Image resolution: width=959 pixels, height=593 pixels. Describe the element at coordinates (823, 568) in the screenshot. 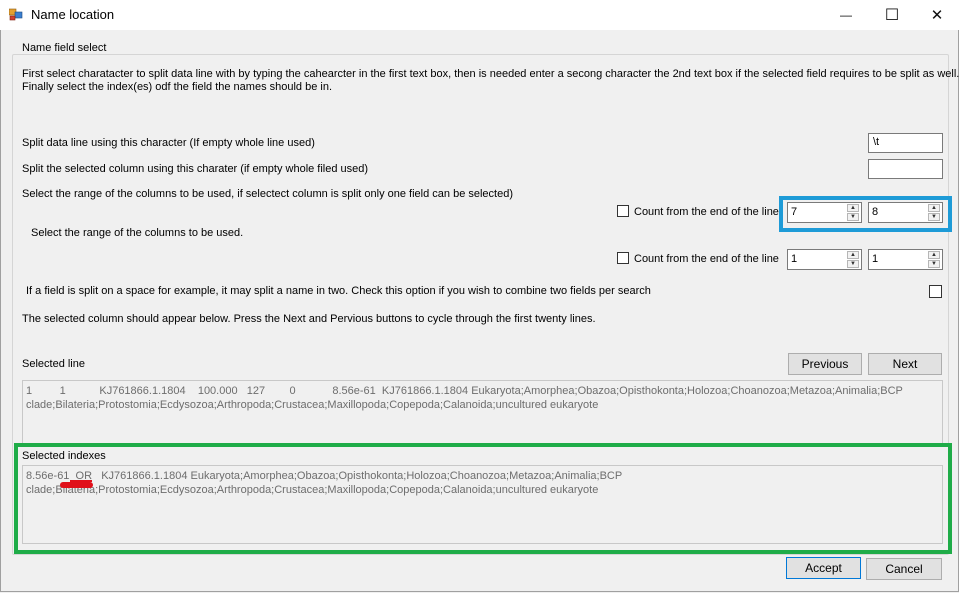

I see `accept-button: Accept` at that location.